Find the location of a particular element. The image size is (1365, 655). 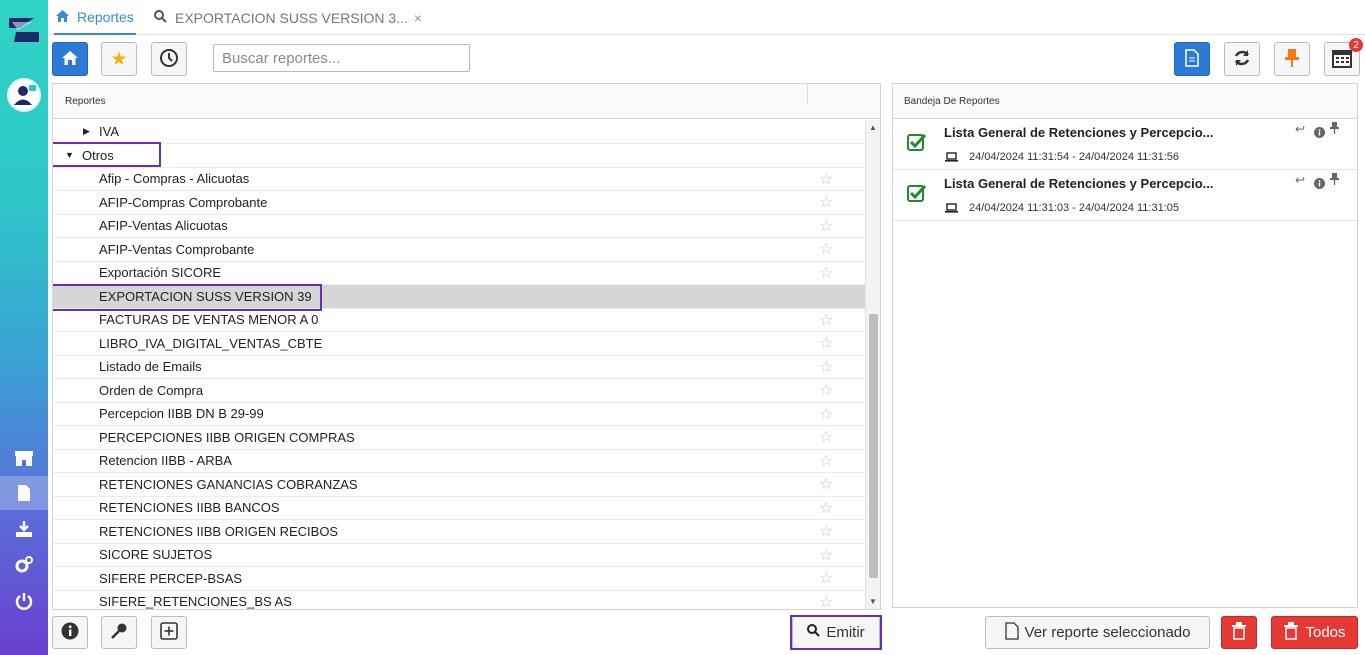

report-label: SICORE SUJETOS is located at coordinates (156, 555).